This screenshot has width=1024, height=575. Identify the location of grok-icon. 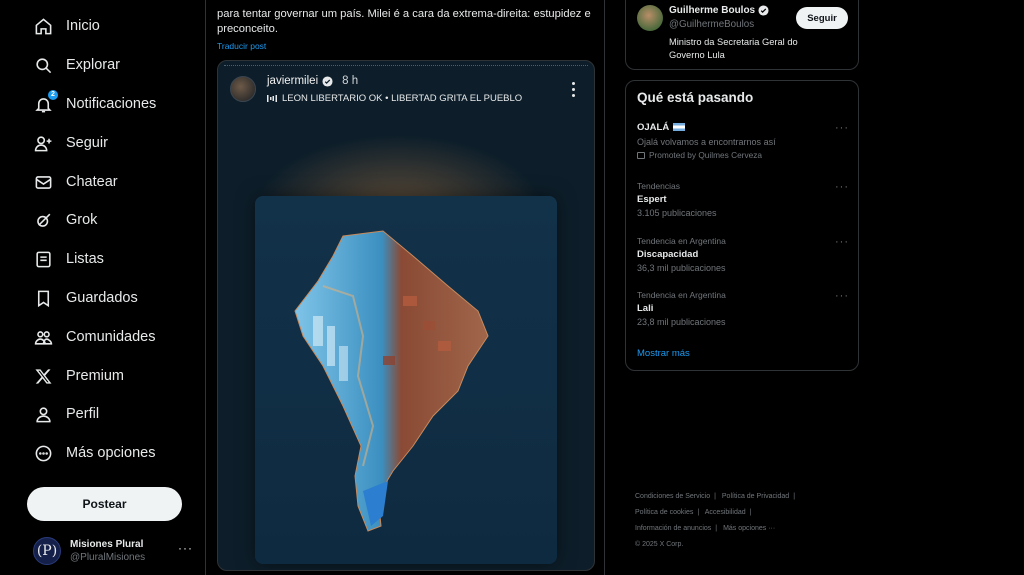
(43, 220).